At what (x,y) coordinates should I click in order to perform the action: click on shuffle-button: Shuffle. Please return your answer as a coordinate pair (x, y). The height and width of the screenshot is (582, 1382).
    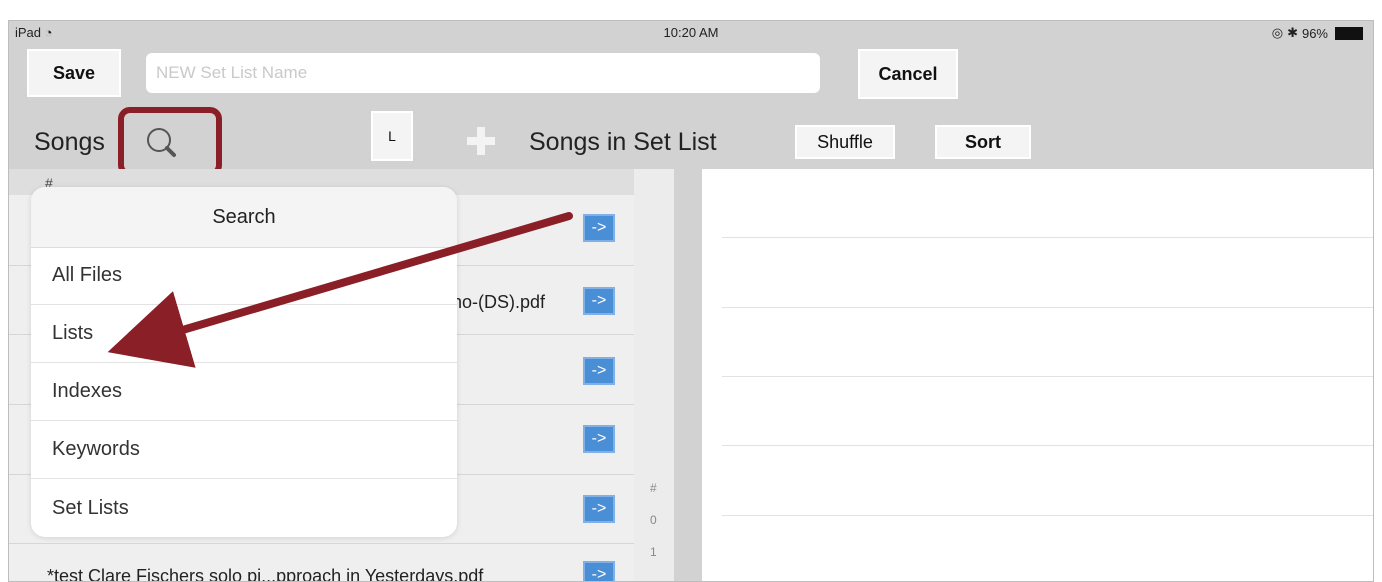
    Looking at the image, I should click on (845, 142).